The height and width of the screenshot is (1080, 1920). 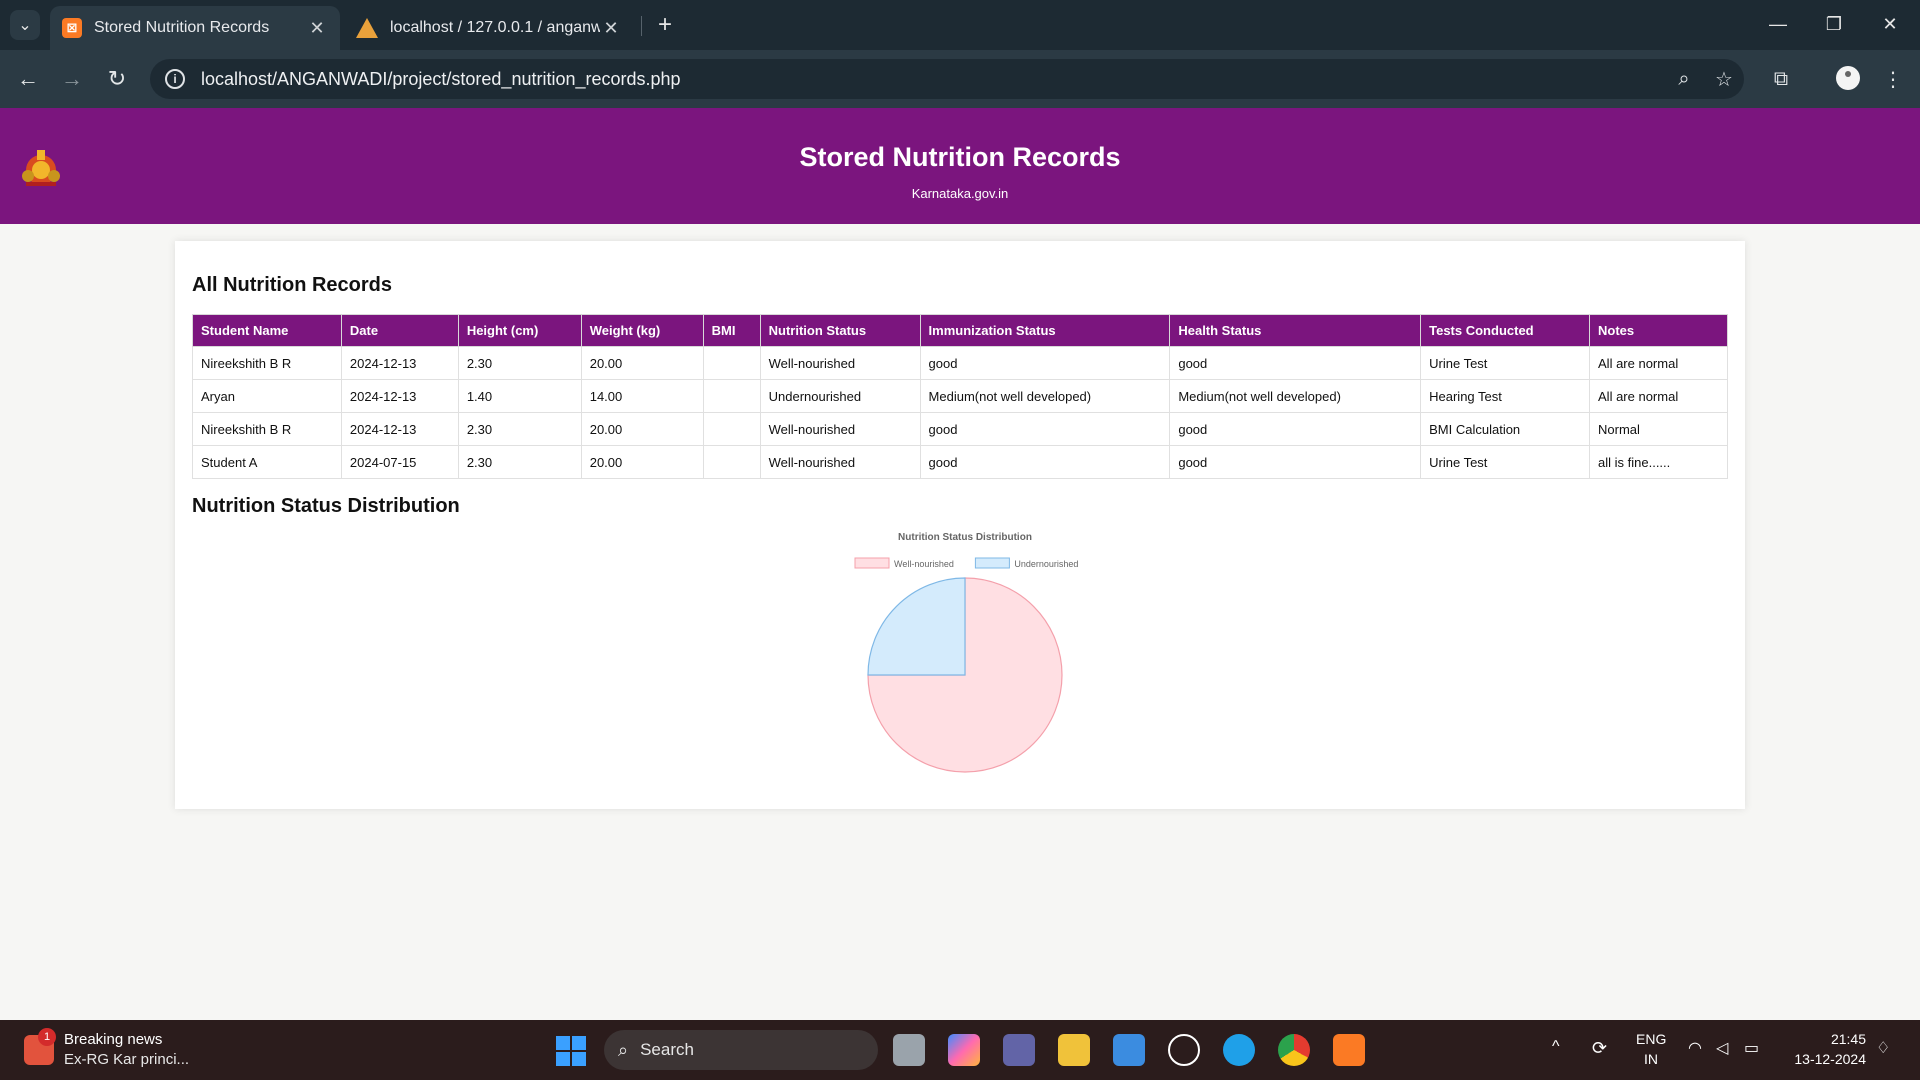 I want to click on teams-icon, so click(x=1019, y=1050).